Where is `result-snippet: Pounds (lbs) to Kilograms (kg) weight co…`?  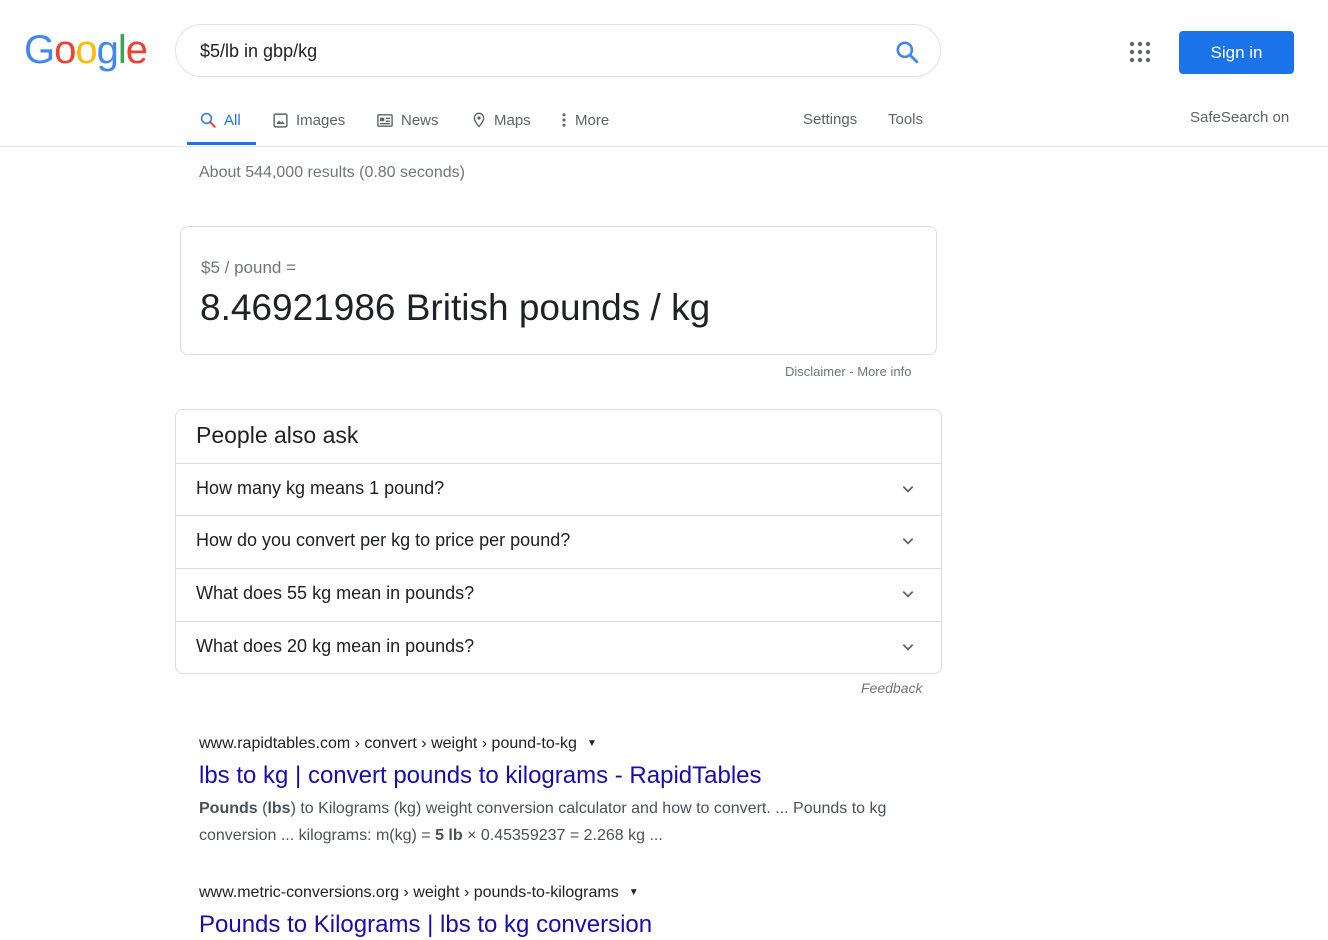 result-snippet: Pounds (lbs) to Kilograms (kg) weight co… is located at coordinates (559, 822).